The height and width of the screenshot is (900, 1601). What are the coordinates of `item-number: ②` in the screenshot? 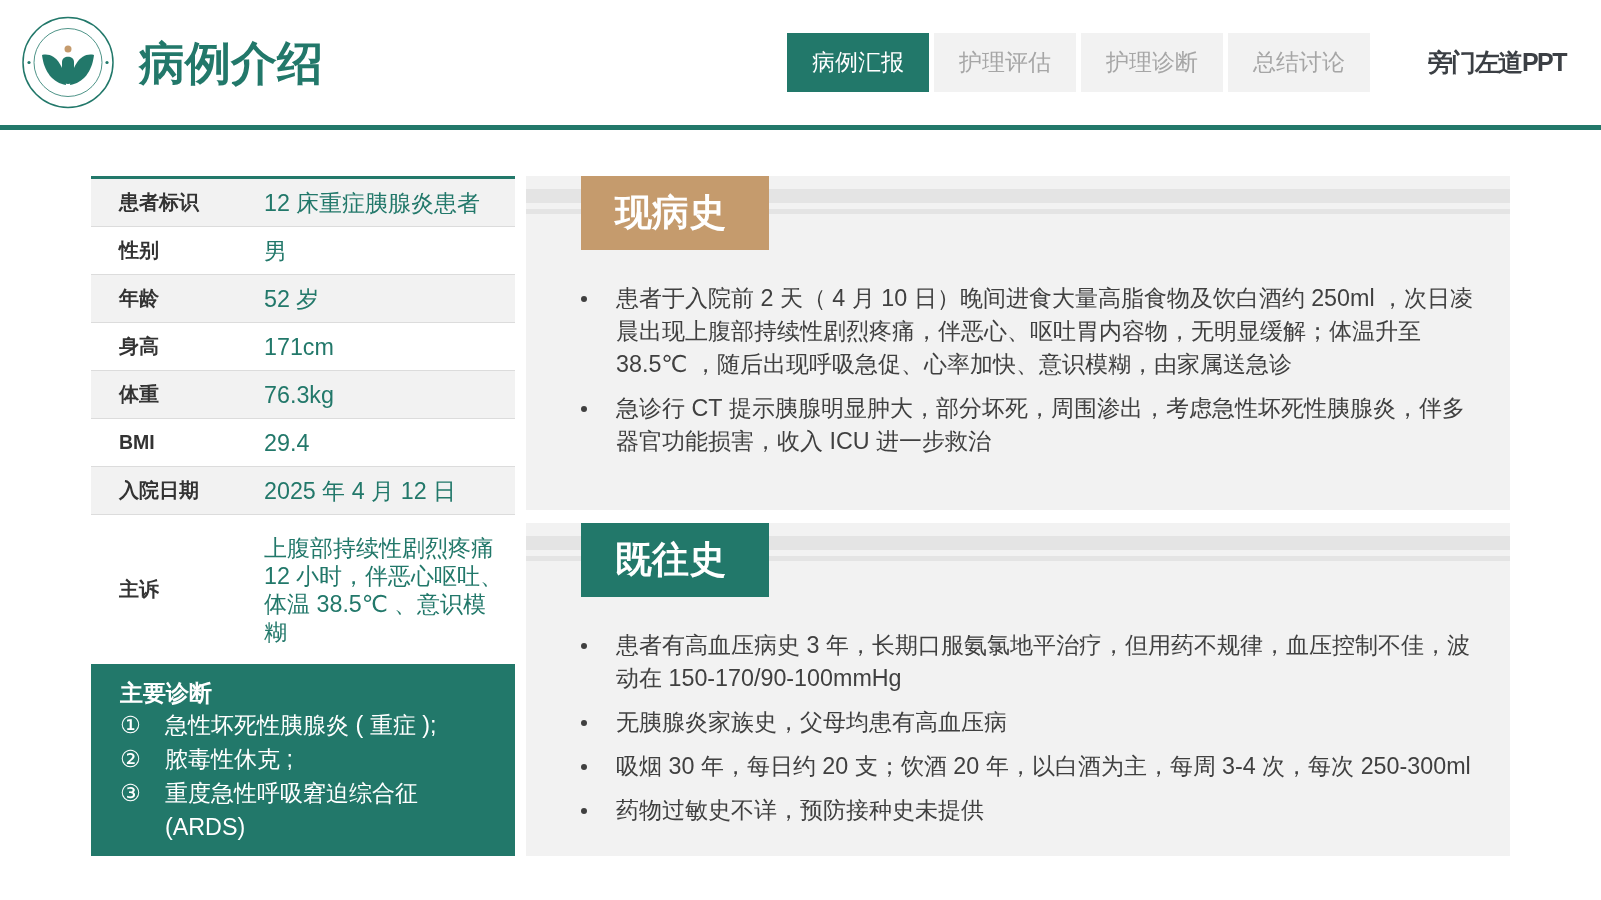 It's located at (131, 759).